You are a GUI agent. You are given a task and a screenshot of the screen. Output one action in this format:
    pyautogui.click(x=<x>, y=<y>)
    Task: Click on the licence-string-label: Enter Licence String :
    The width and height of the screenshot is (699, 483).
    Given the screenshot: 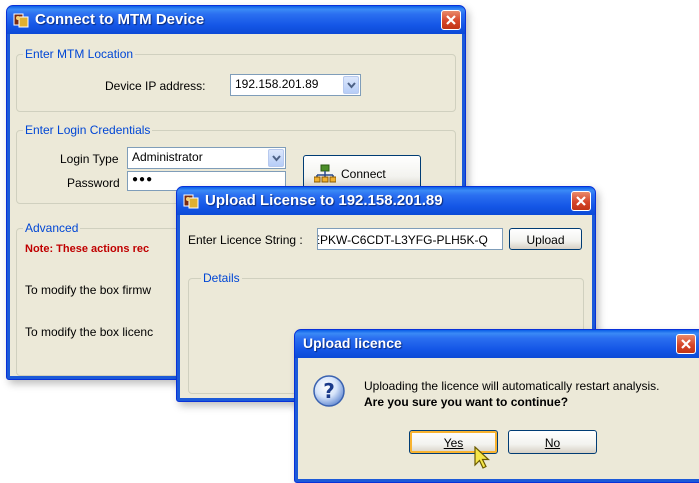 What is the action you would take?
    pyautogui.click(x=245, y=240)
    